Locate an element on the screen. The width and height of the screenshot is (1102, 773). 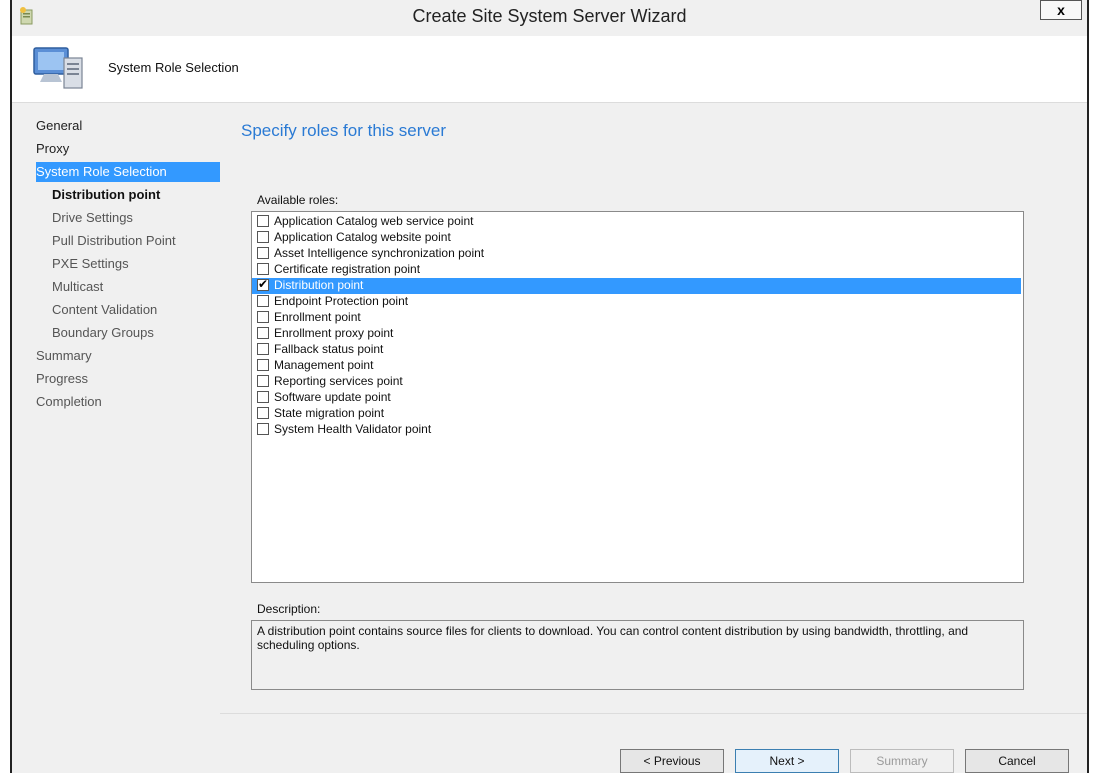
role-label: Distribution point is located at coordinates (319, 285).